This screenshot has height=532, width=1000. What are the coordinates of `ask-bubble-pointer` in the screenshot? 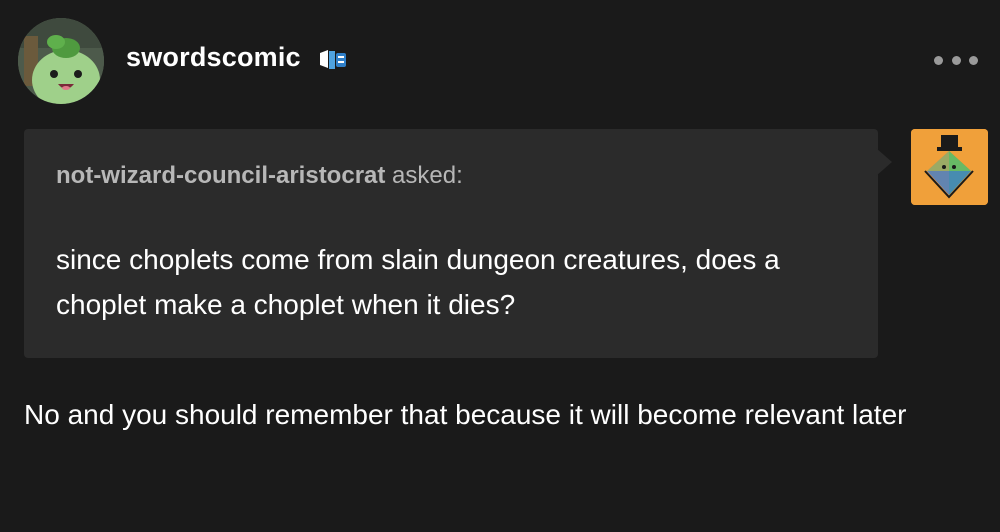 It's located at (884, 162).